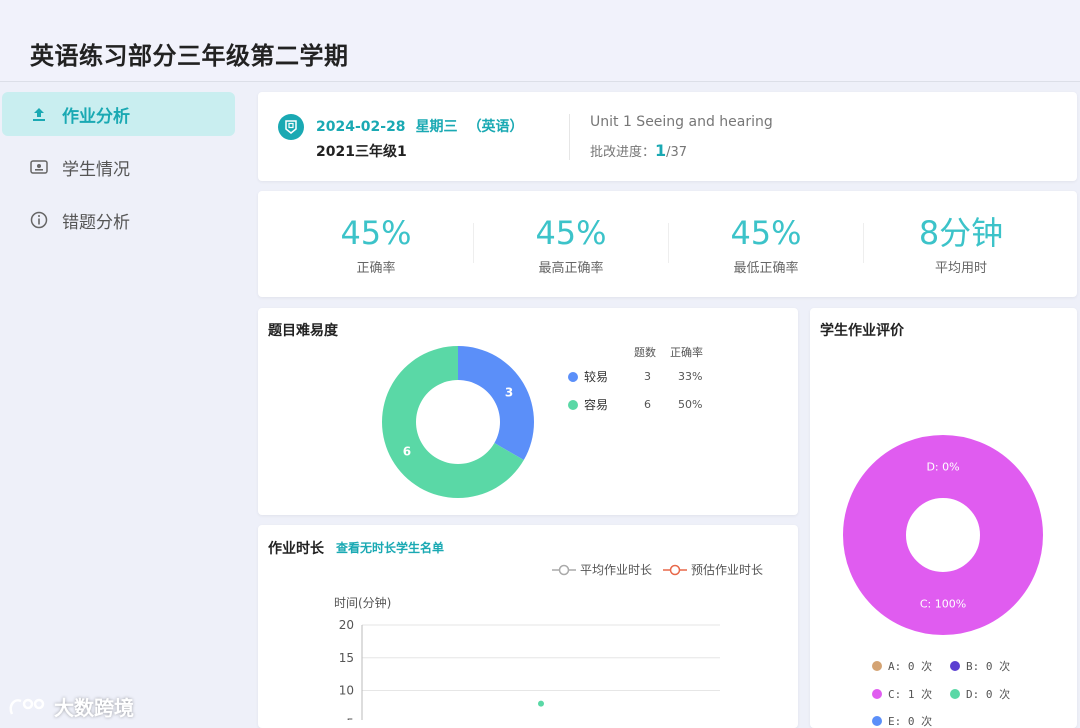 This screenshot has width=1080, height=728. Describe the element at coordinates (910, 694) in the screenshot. I see `legend-label: C: 1 次` at that location.